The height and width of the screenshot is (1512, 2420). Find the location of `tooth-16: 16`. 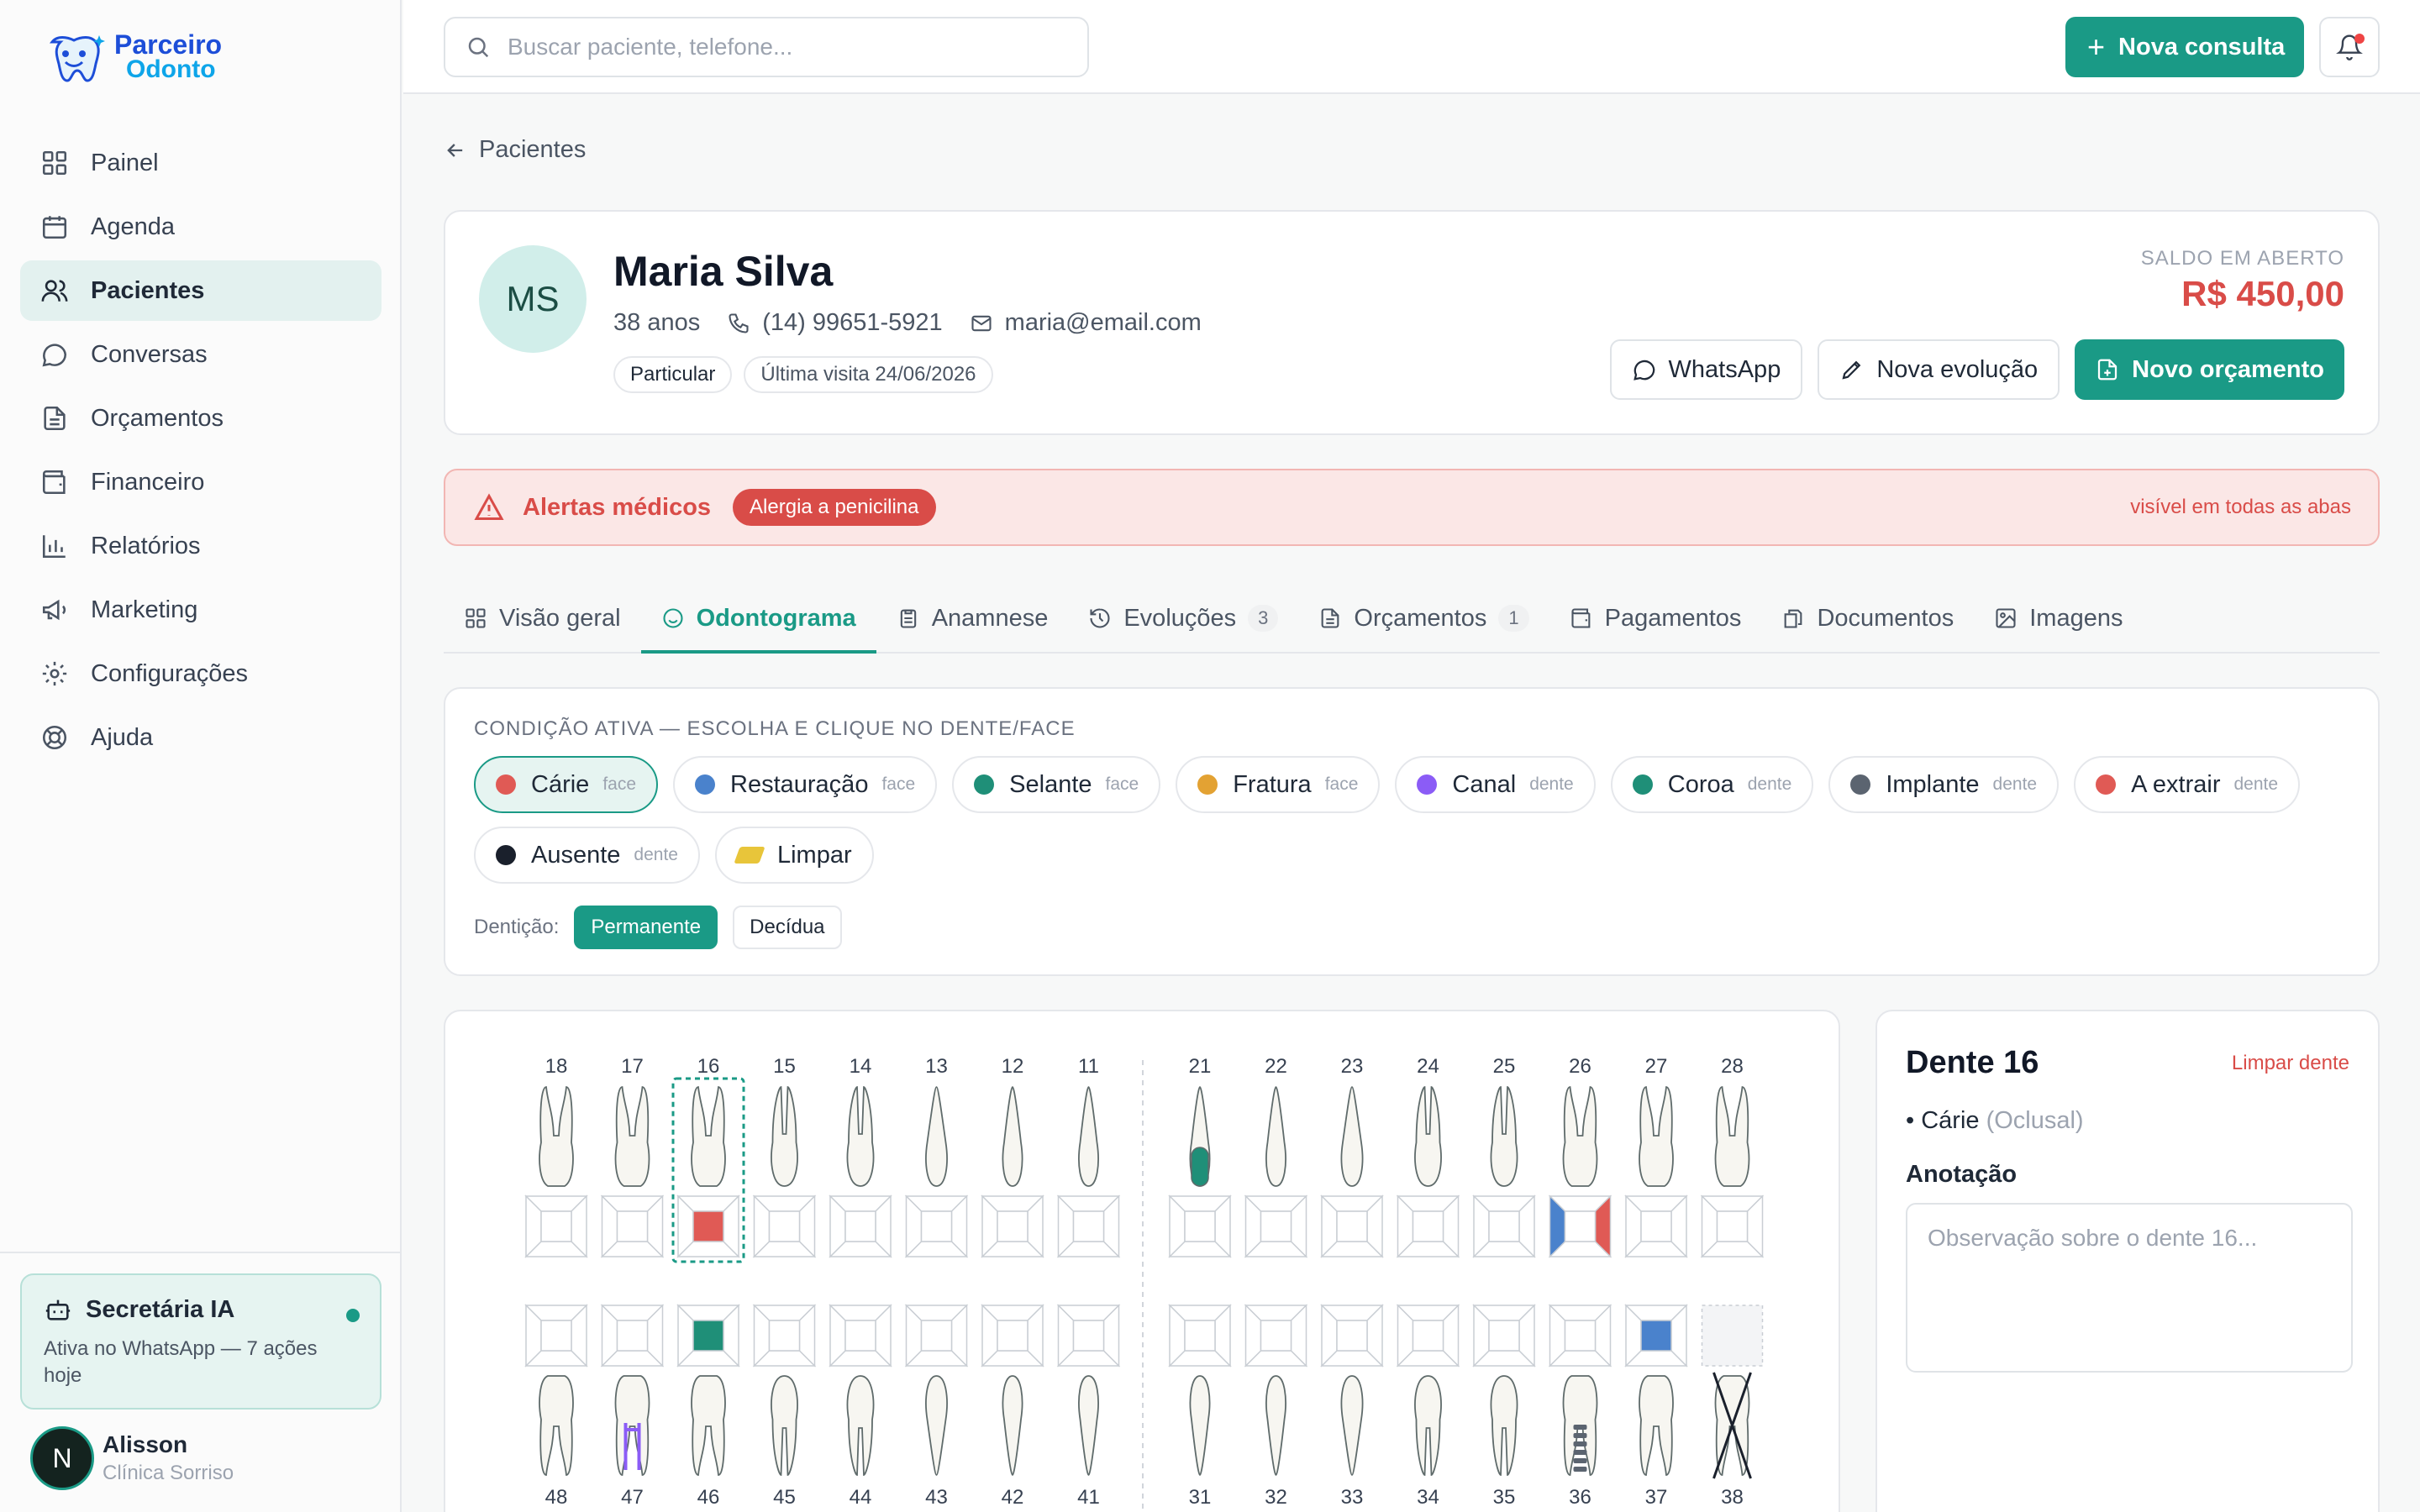

tooth-16: 16 is located at coordinates (708, 1159).